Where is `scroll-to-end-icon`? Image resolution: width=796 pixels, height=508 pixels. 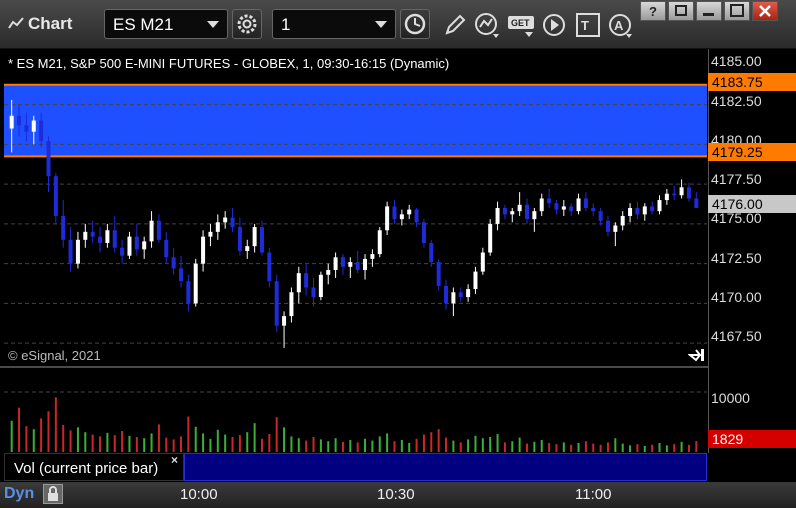
scroll-to-end-icon is located at coordinates (697, 355).